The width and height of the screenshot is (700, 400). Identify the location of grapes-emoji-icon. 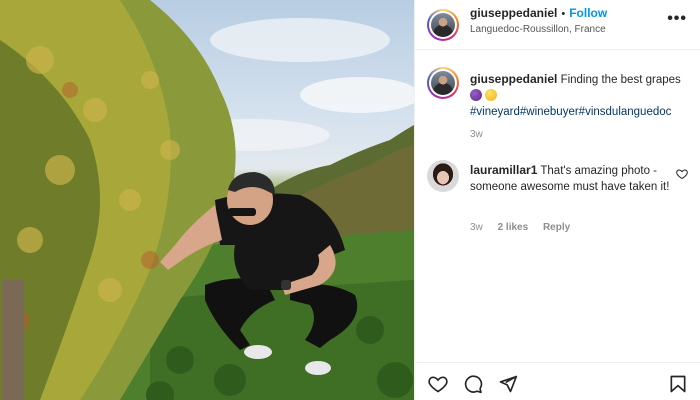
(476, 95).